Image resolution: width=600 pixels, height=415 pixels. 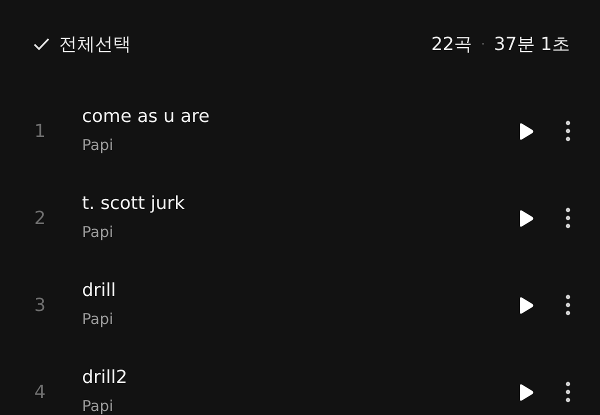 I want to click on check-icon, so click(x=41, y=44).